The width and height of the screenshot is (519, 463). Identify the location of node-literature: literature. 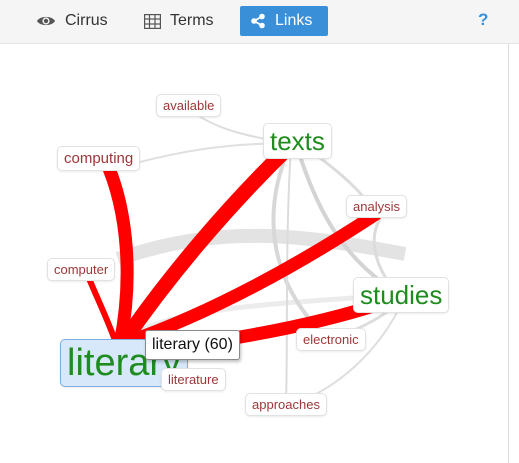
(193, 379).